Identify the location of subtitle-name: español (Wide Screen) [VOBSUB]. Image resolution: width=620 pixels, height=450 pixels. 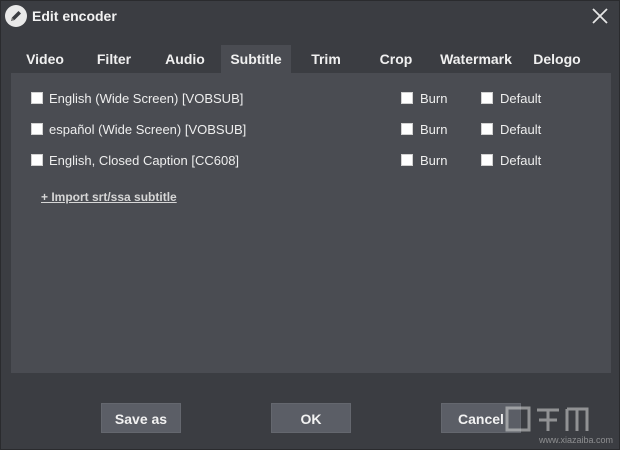
(148, 129).